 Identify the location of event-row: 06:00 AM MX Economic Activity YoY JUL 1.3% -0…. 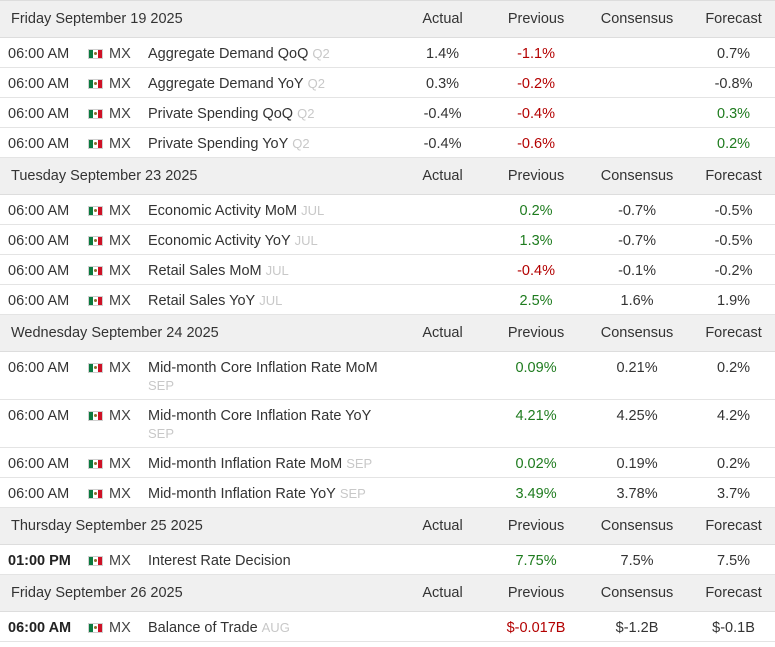
(387, 239).